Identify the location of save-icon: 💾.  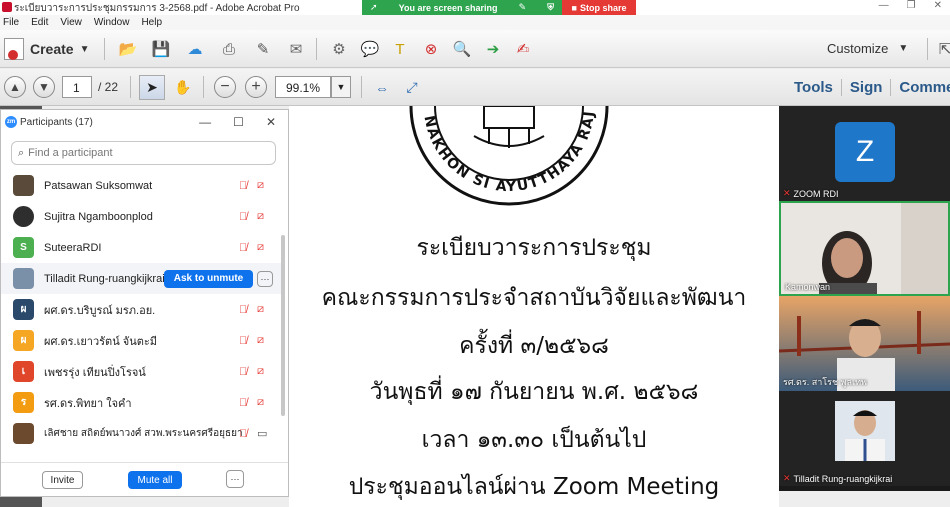
(161, 49).